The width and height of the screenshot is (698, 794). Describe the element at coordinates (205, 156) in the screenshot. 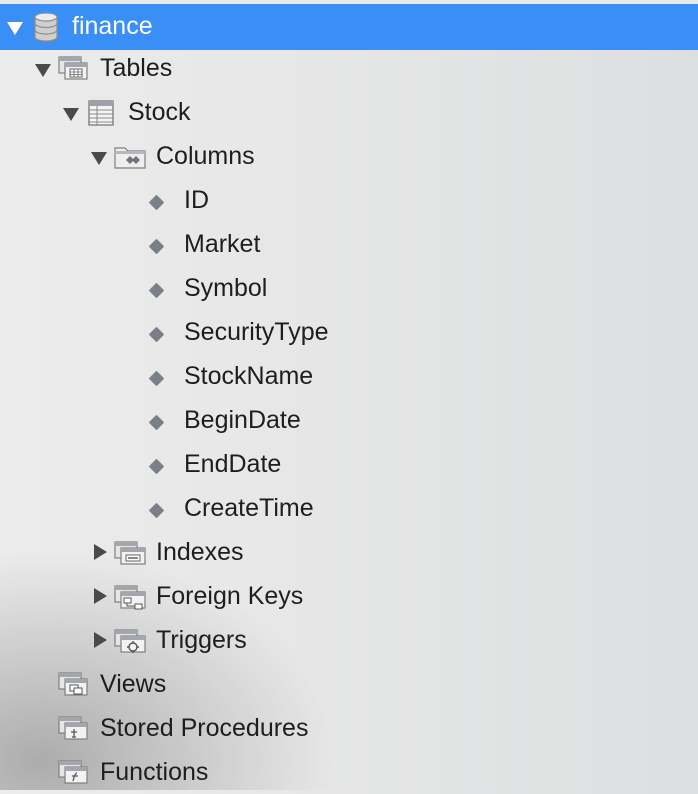

I see `tree-item-label: Columns` at that location.